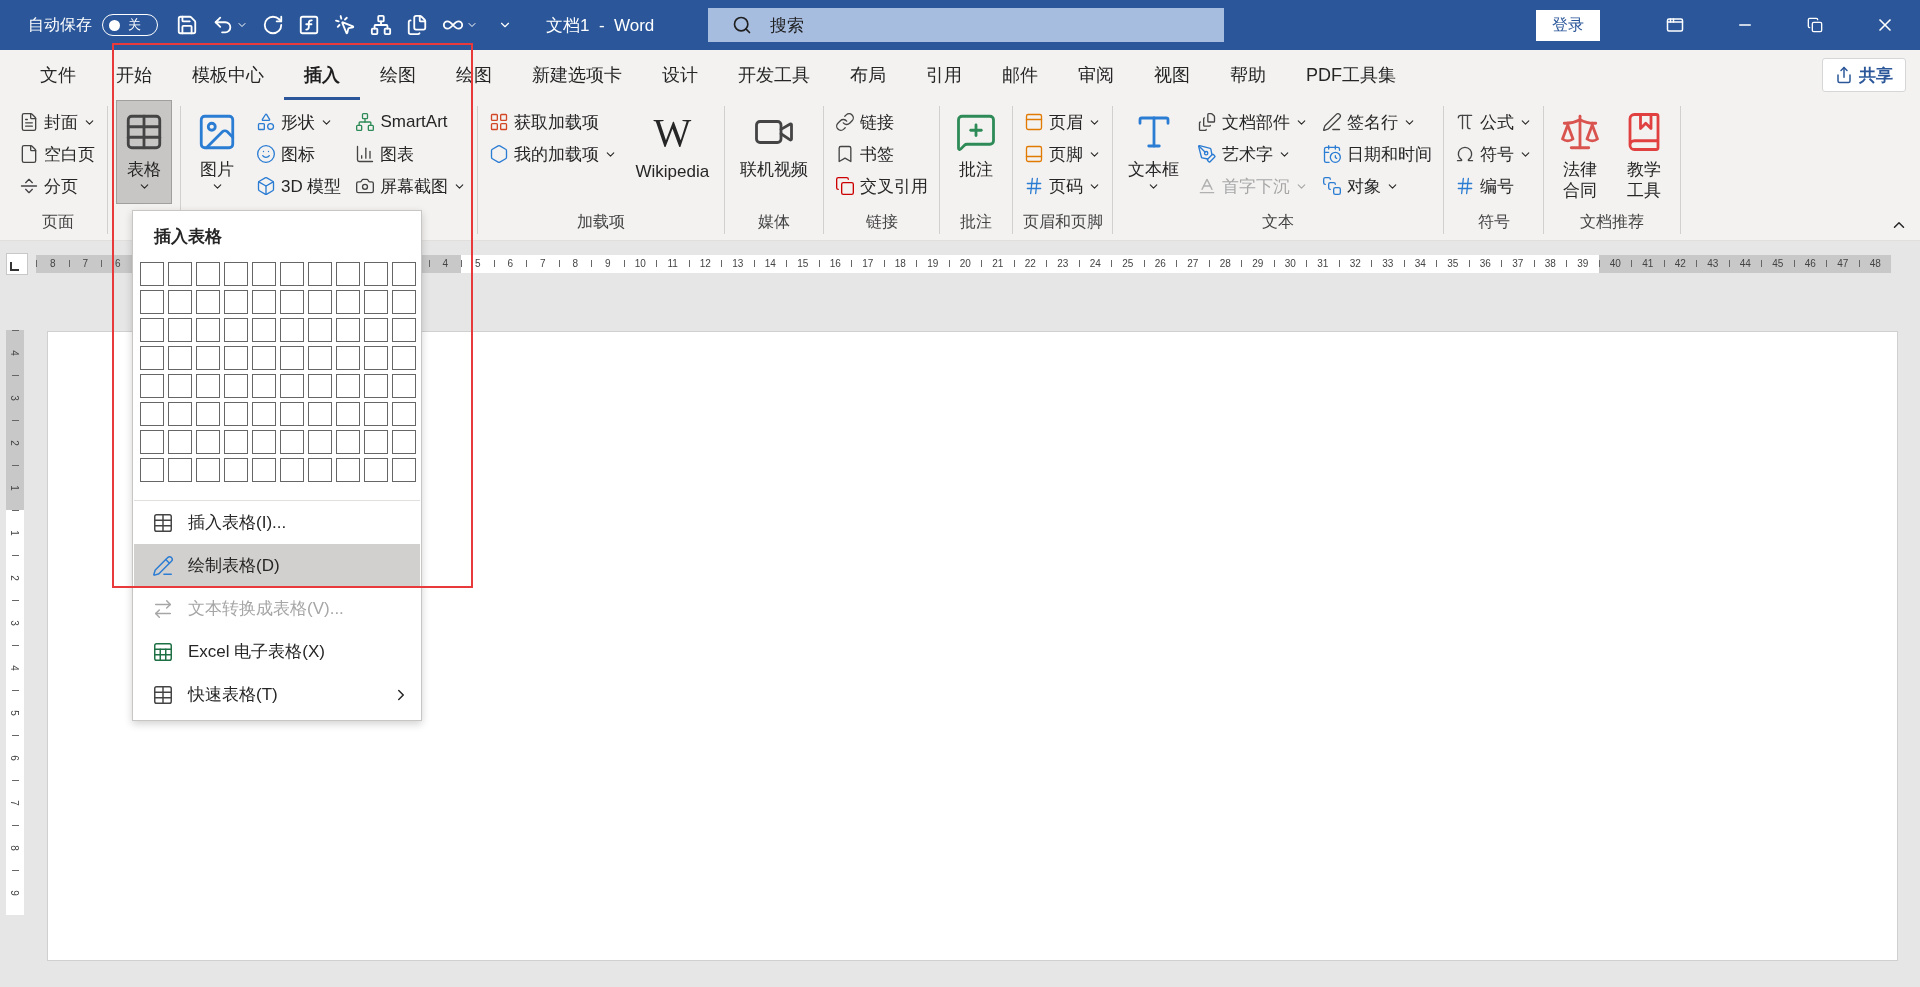 Image resolution: width=1920 pixels, height=987 pixels. Describe the element at coordinates (553, 154) in the screenshot. I see `ribbon-button: 我的加载项` at that location.